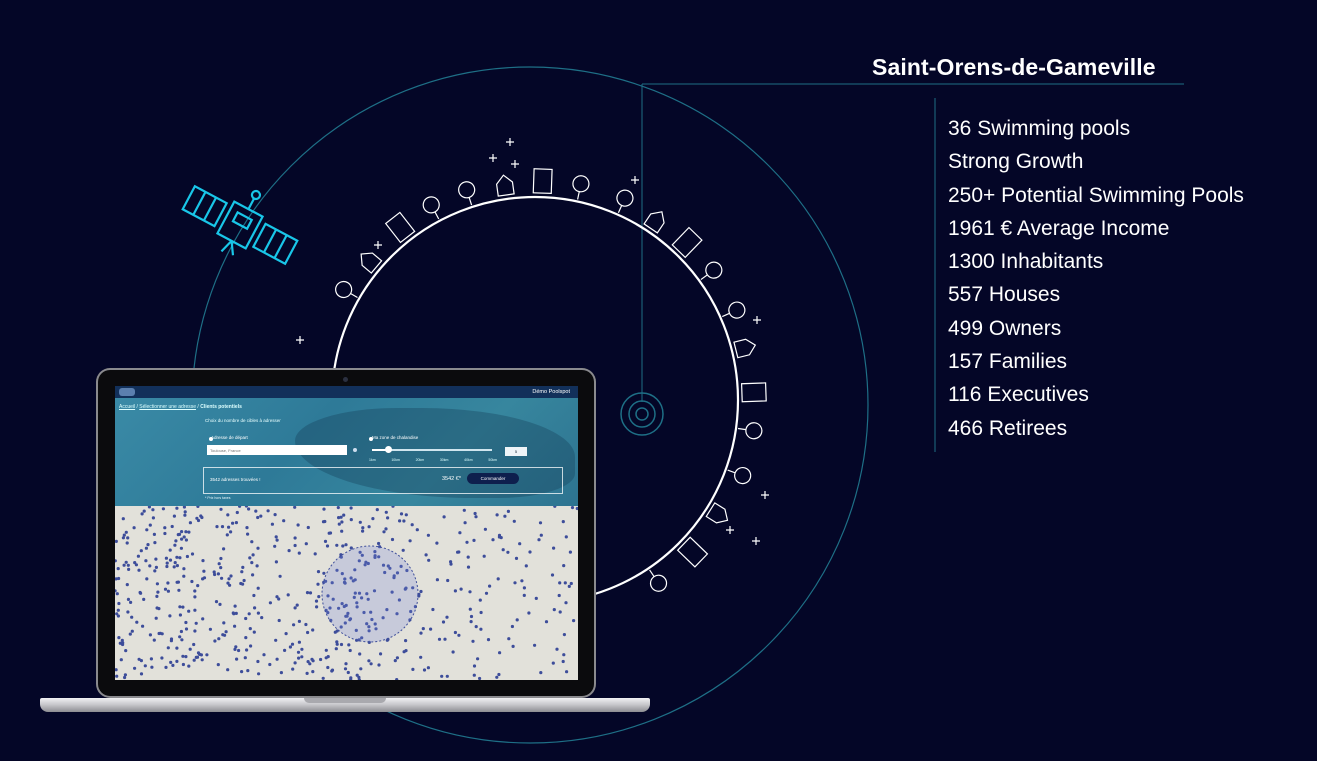  Describe the element at coordinates (395, 437) in the screenshot. I see `catchment-zone-label: Ma zone de chalandise` at that location.